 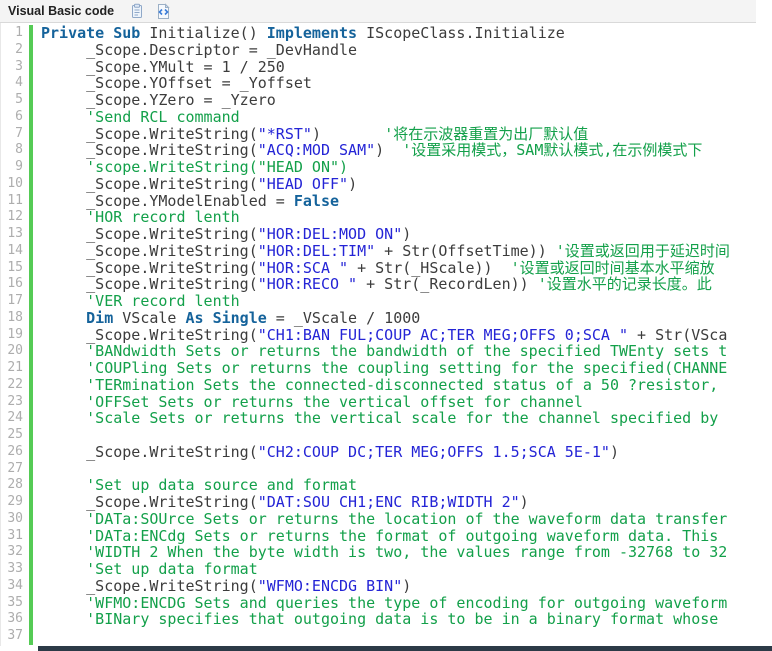 What do you see at coordinates (386, 183) in the screenshot?
I see `code-line: 10 _Scope.WriteString("HEAD OFF")` at bounding box center [386, 183].